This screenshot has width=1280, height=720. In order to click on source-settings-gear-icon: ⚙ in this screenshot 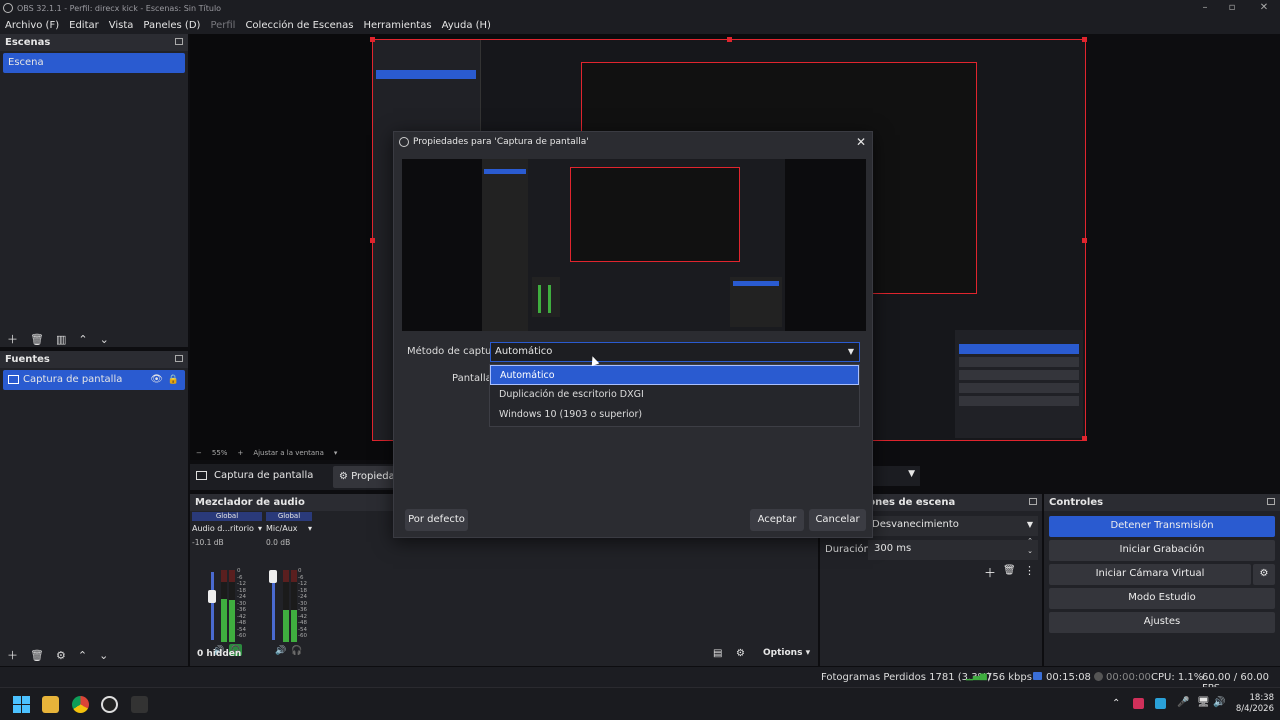, I will do `click(61, 655)`.